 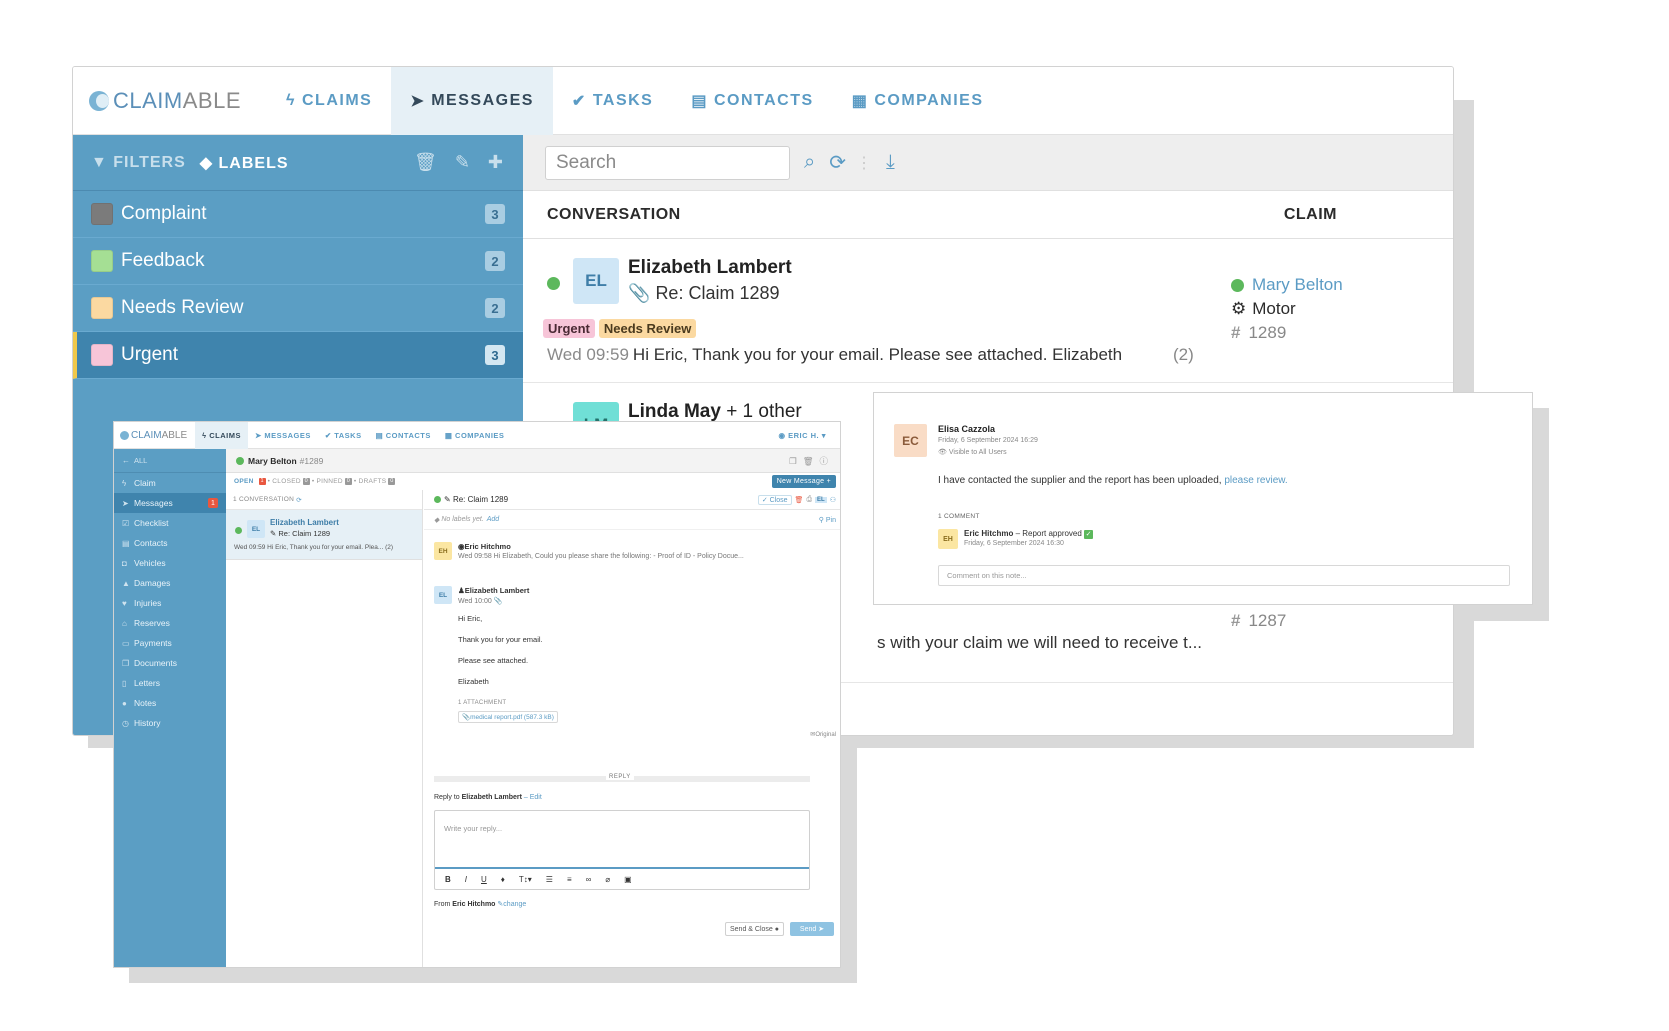 What do you see at coordinates (170, 603) in the screenshot?
I see `sidebar-item-injuries: ♥ Injuries` at bounding box center [170, 603].